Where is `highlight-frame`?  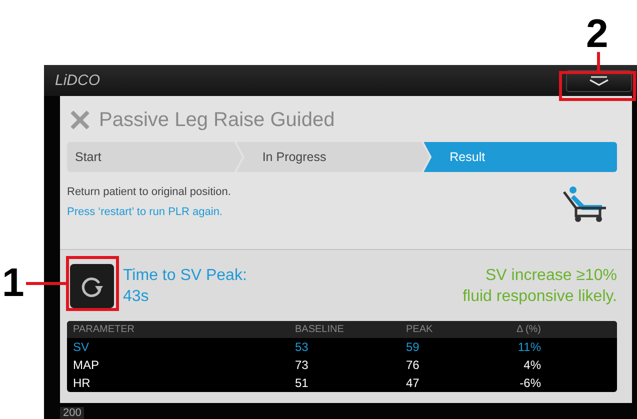
highlight-frame is located at coordinates (92, 283).